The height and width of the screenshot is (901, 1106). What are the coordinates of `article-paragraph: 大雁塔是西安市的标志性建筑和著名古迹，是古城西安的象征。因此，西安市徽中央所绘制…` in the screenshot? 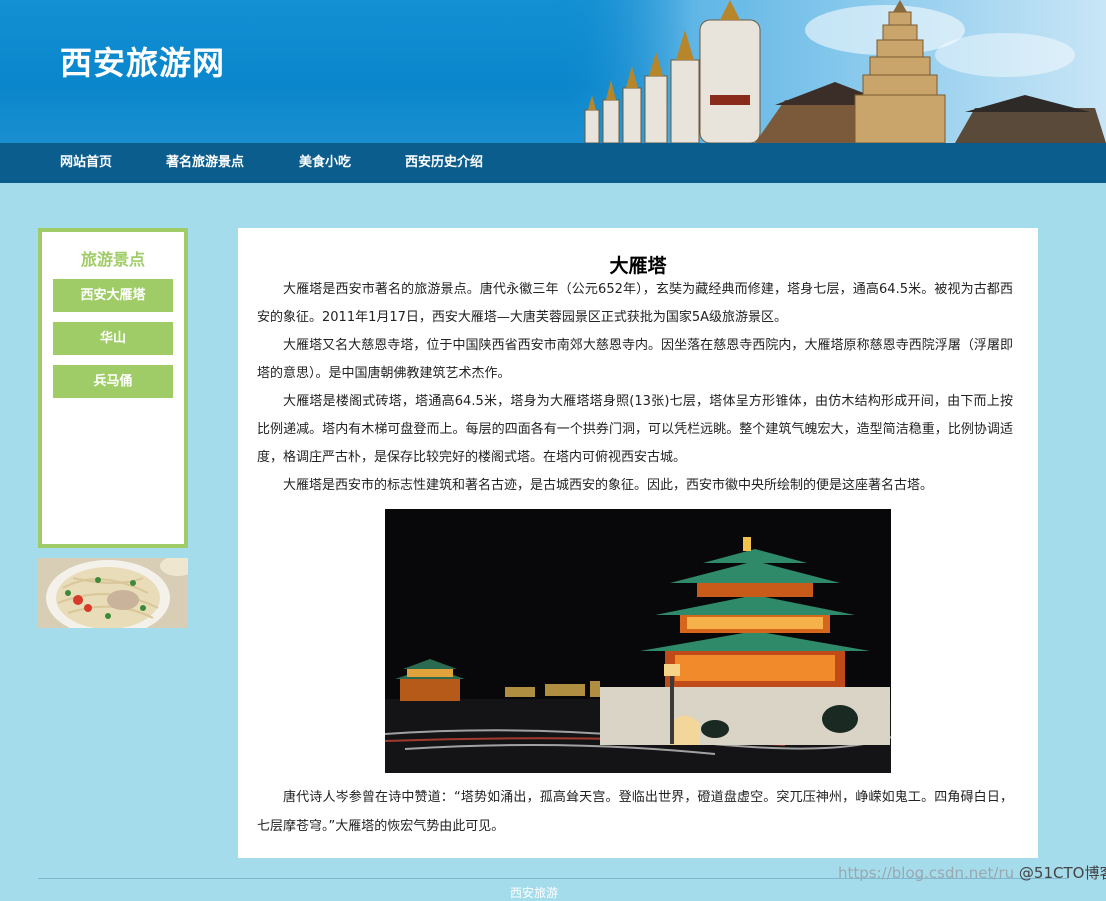 It's located at (635, 486).